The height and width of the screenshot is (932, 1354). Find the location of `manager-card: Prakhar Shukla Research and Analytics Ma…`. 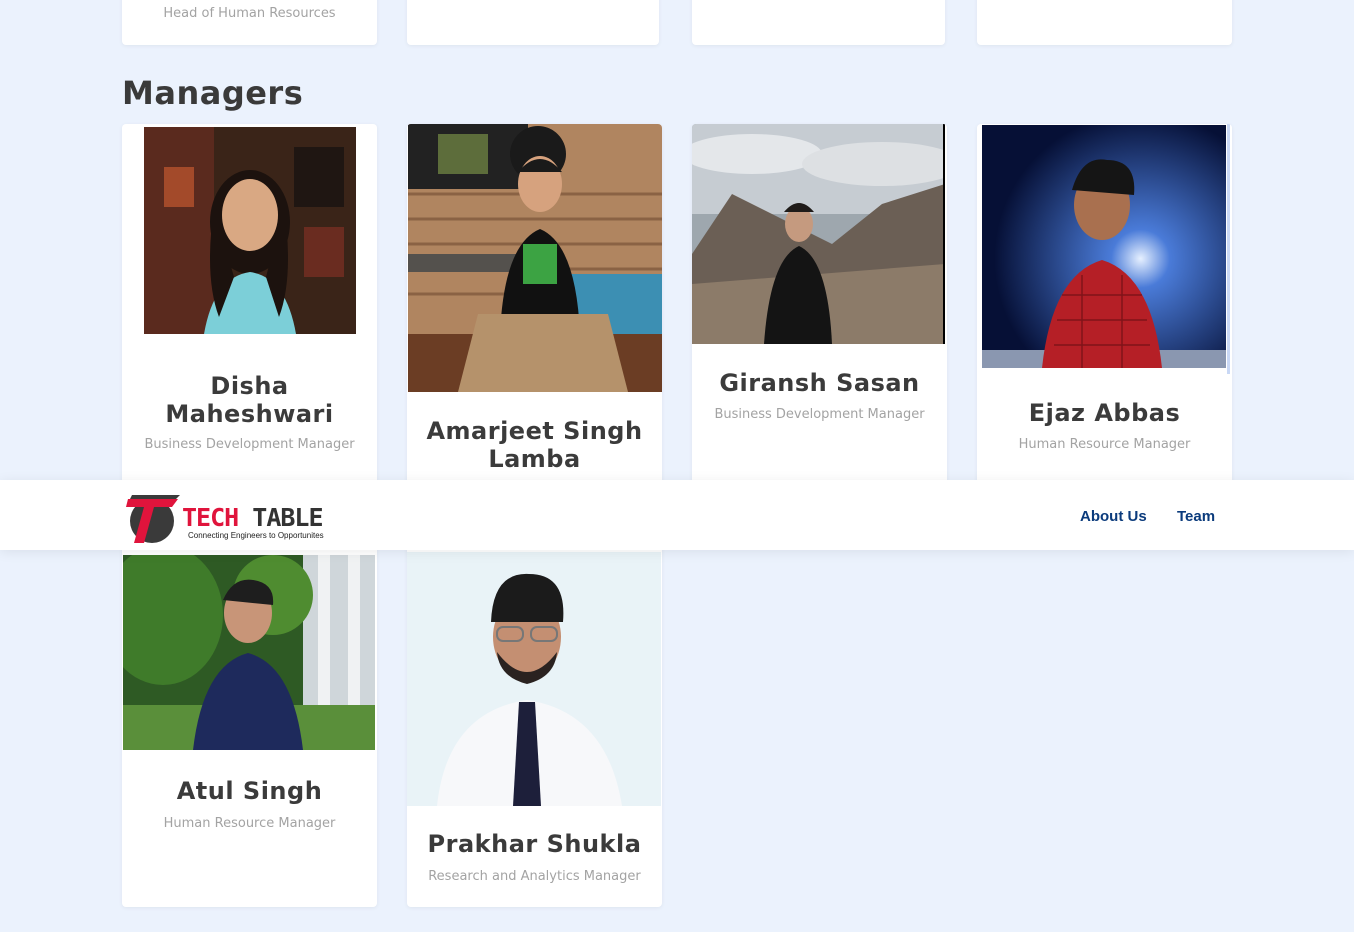

manager-card: Prakhar Shukla Research and Analytics Ma… is located at coordinates (534, 718).